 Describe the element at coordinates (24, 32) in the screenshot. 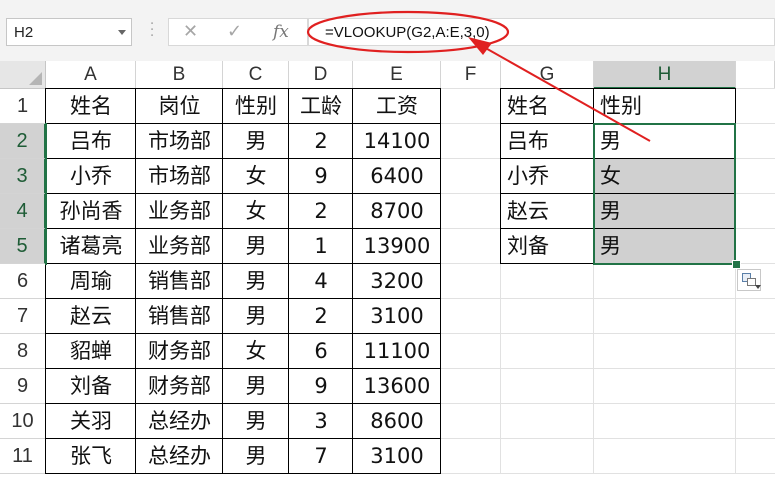

I see `name-box-value: H2` at that location.